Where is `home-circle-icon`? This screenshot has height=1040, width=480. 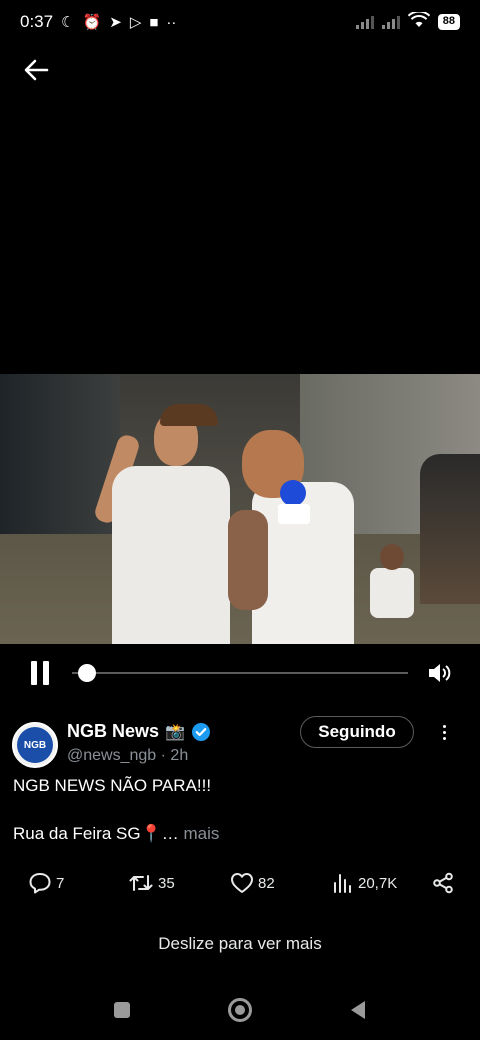
home-circle-icon is located at coordinates (240, 1010).